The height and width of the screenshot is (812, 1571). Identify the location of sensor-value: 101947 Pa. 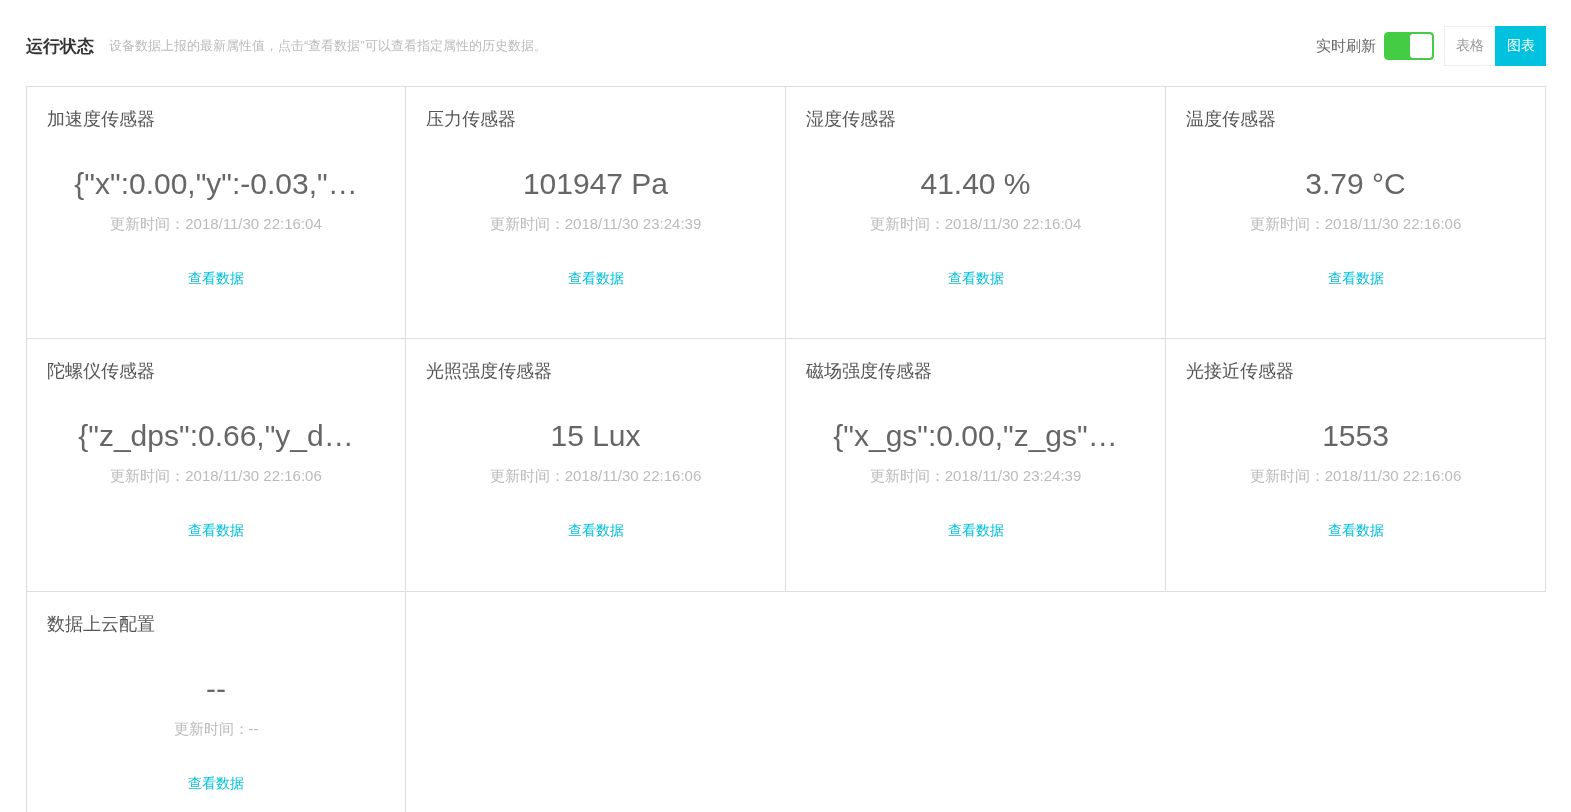
(595, 184).